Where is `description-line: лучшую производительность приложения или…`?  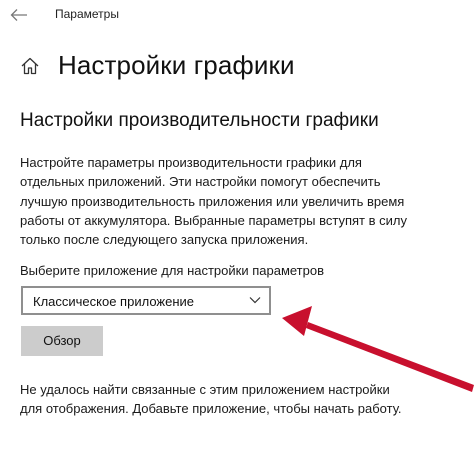
description-line: лучшую производительность приложения или… is located at coordinates (212, 201).